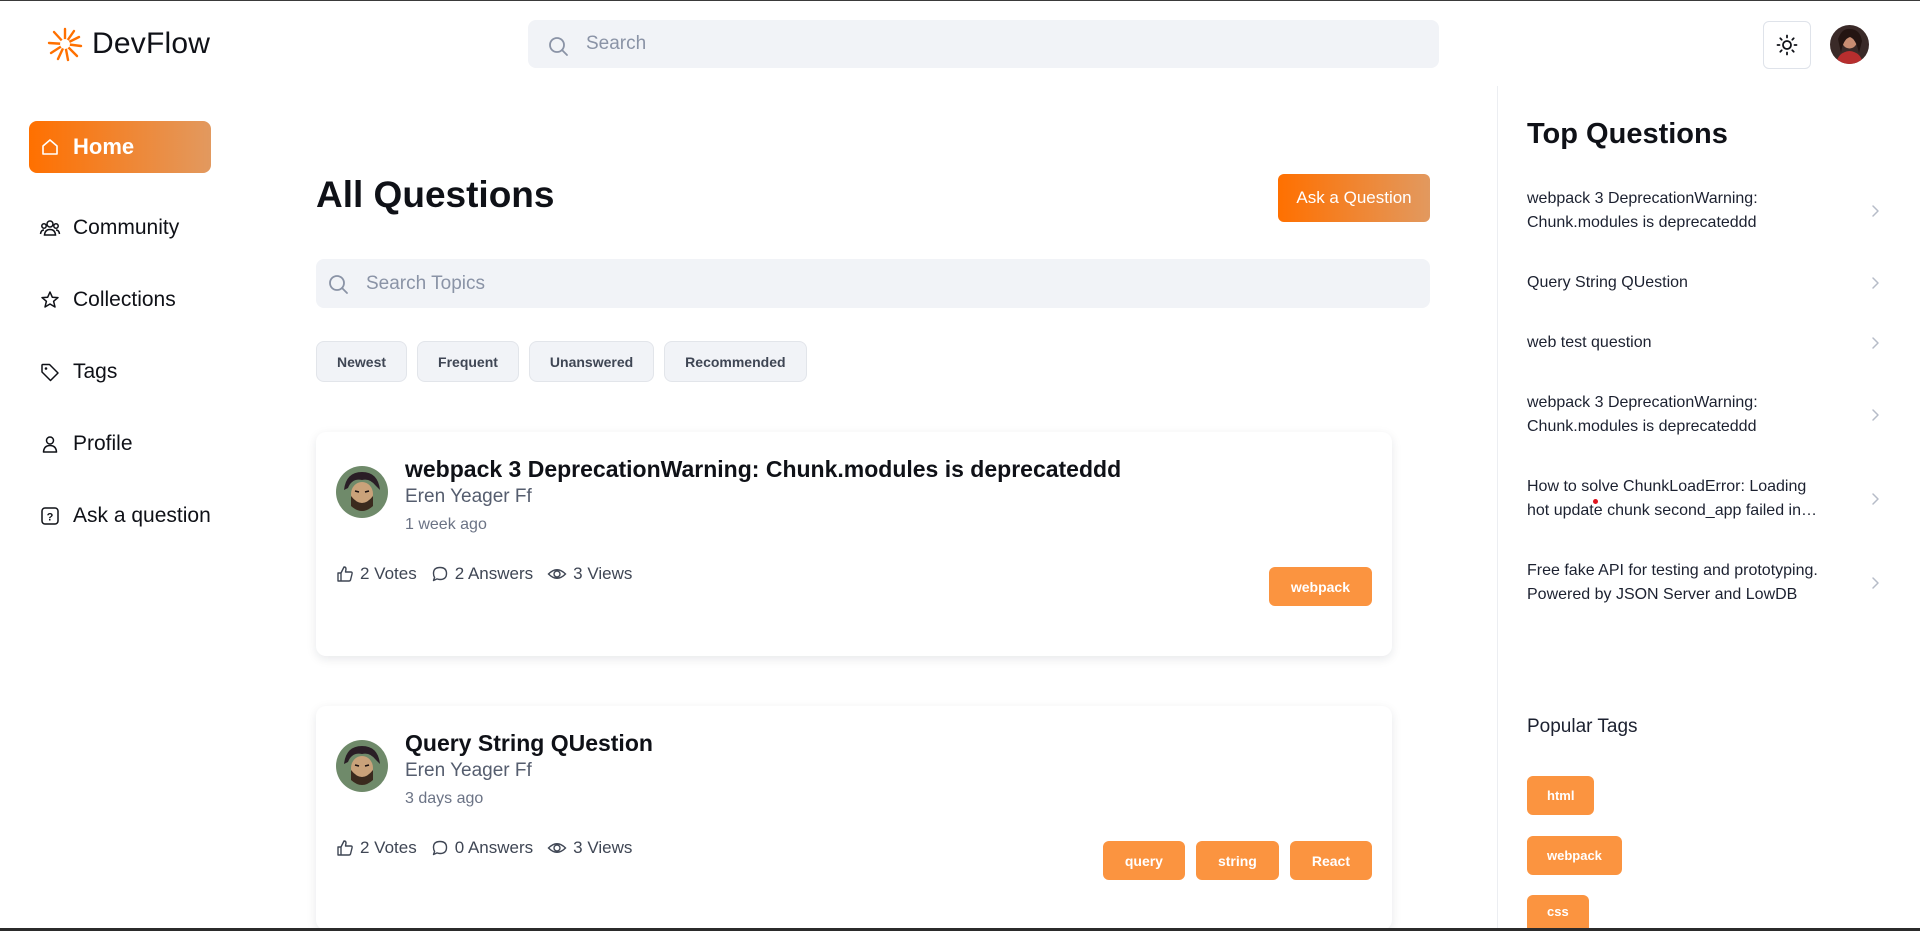 This screenshot has width=1920, height=931. What do you see at coordinates (1707, 343) in the screenshot?
I see `top-question-item: web test question` at bounding box center [1707, 343].